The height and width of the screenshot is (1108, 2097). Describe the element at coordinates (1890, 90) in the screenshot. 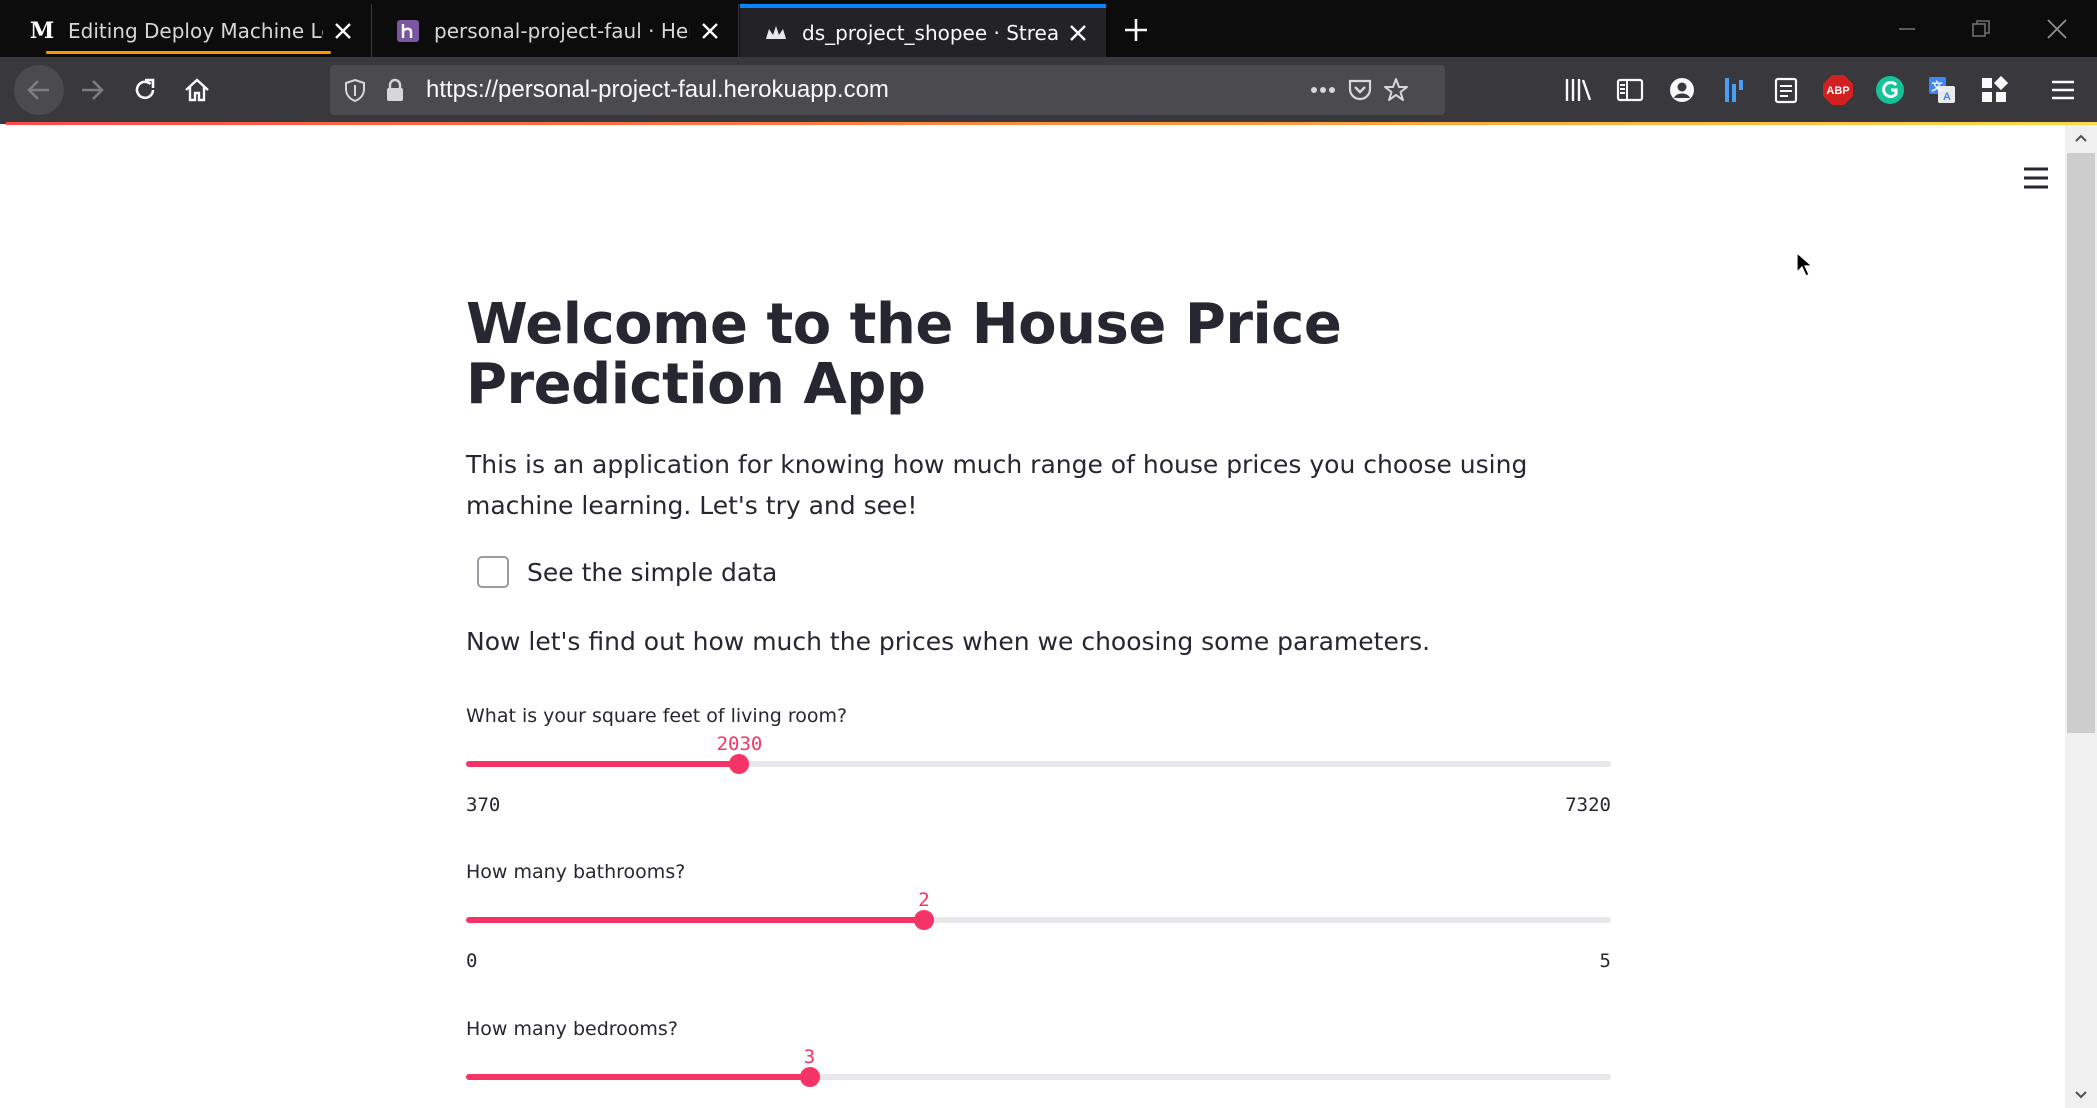

I see `grammarly-icon` at that location.